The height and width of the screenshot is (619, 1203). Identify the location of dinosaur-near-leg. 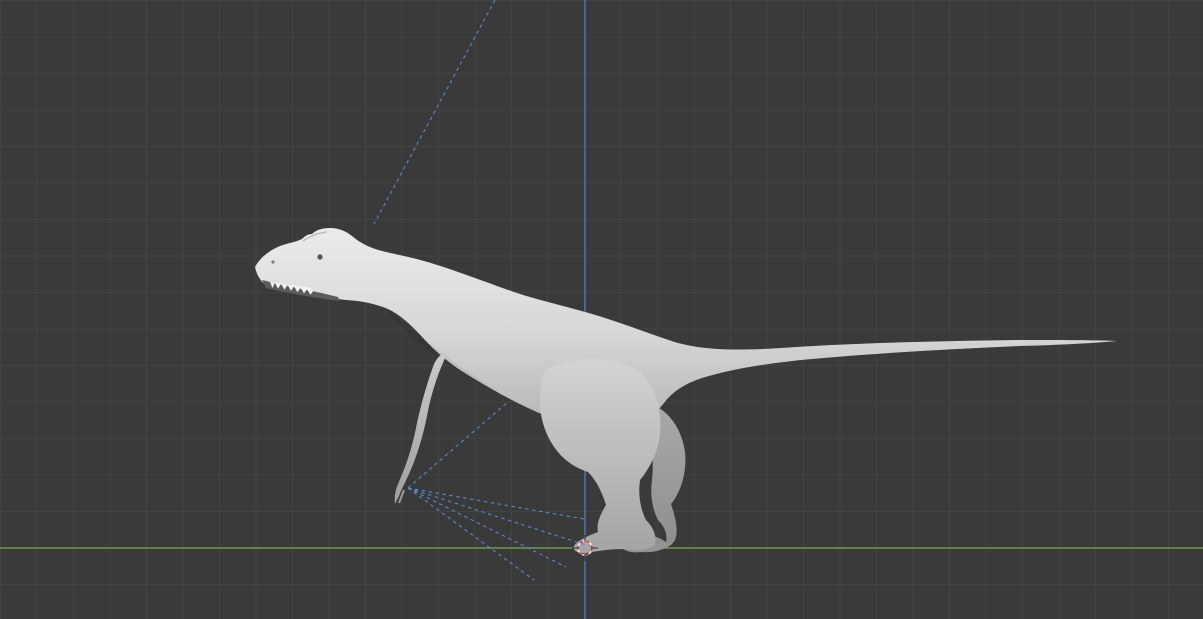
(600, 456).